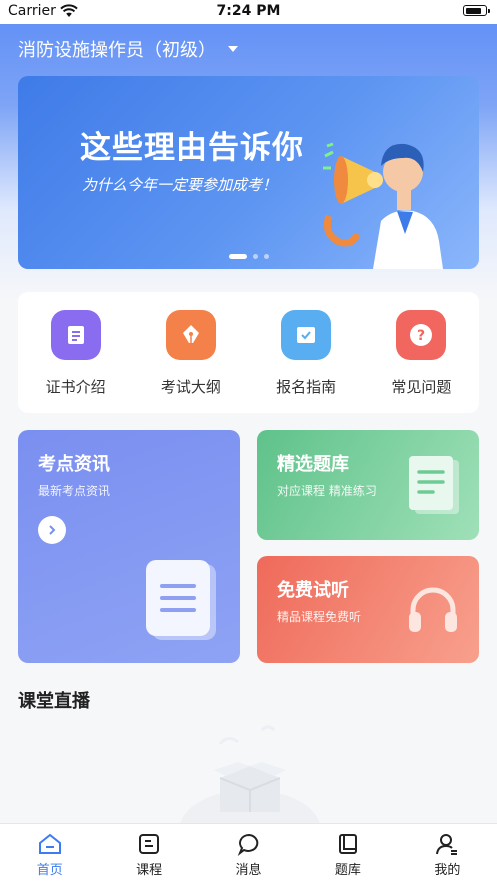 The image size is (497, 884). I want to click on tab-label: 我的, so click(447, 870).